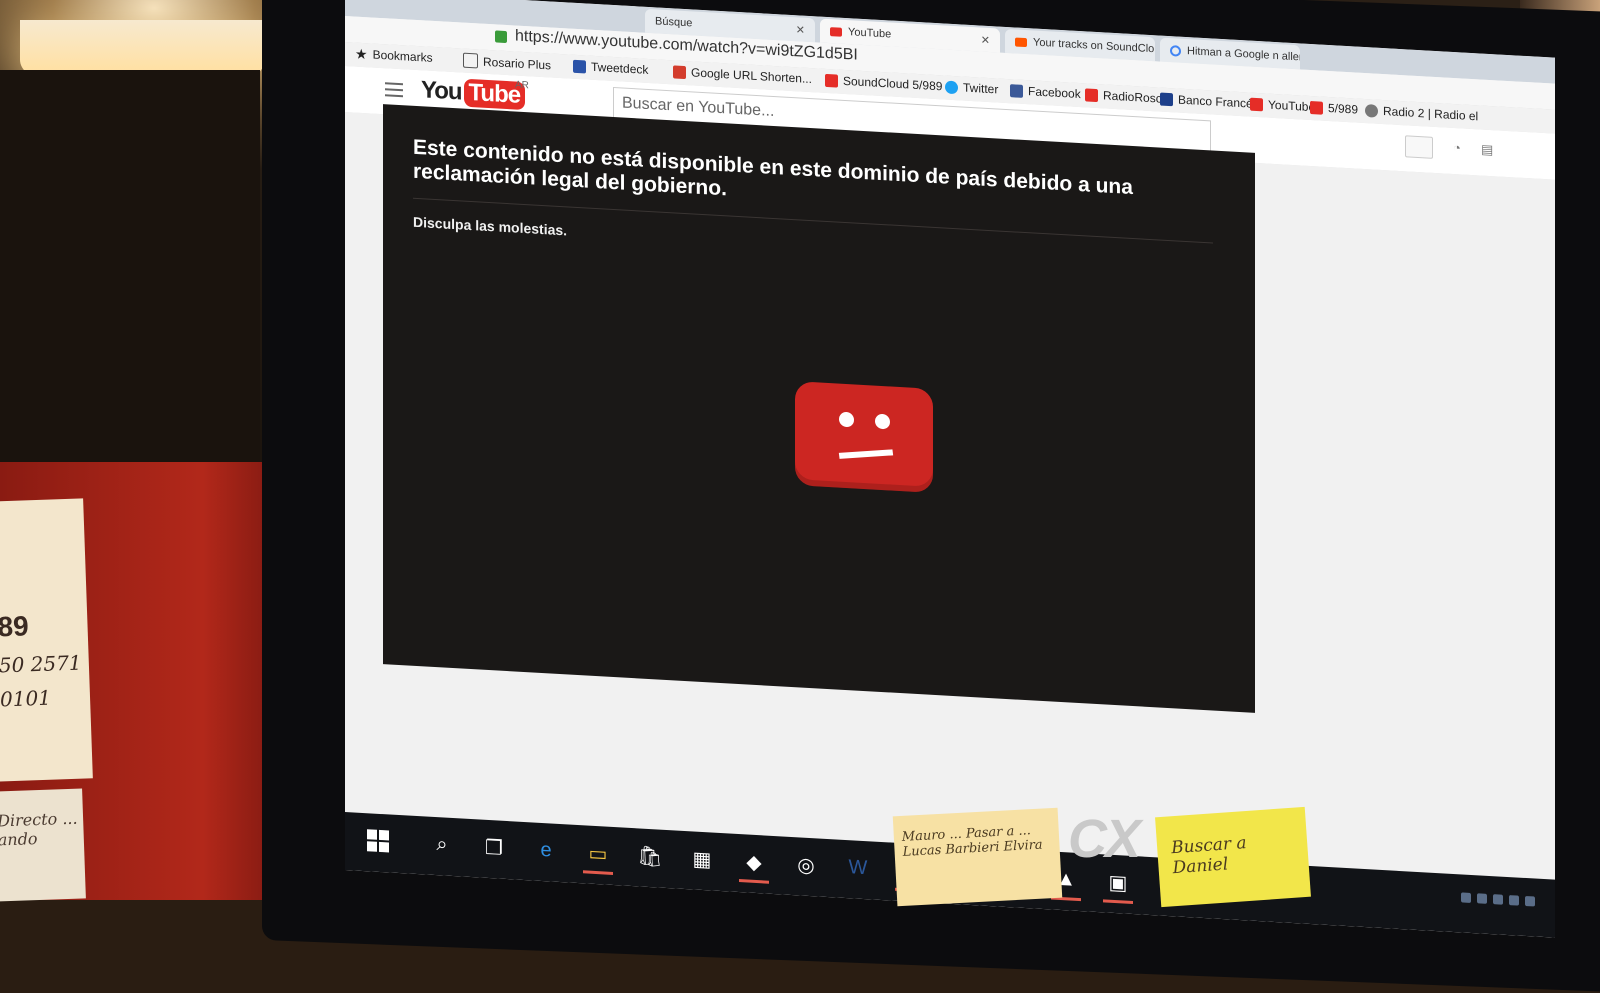  I want to click on windows-start-icon, so click(378, 841).